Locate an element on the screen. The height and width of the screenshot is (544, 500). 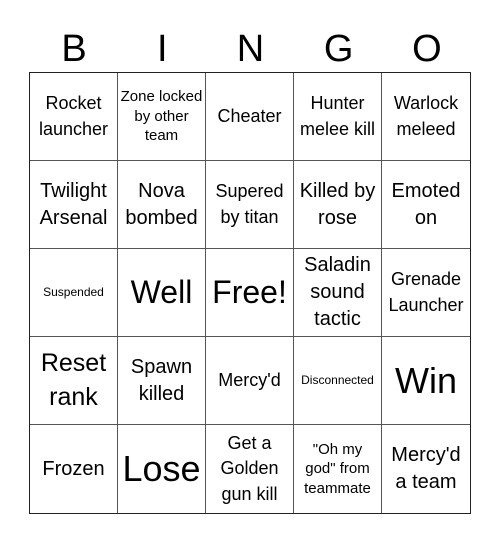
header-letter-n: N is located at coordinates (250, 49).